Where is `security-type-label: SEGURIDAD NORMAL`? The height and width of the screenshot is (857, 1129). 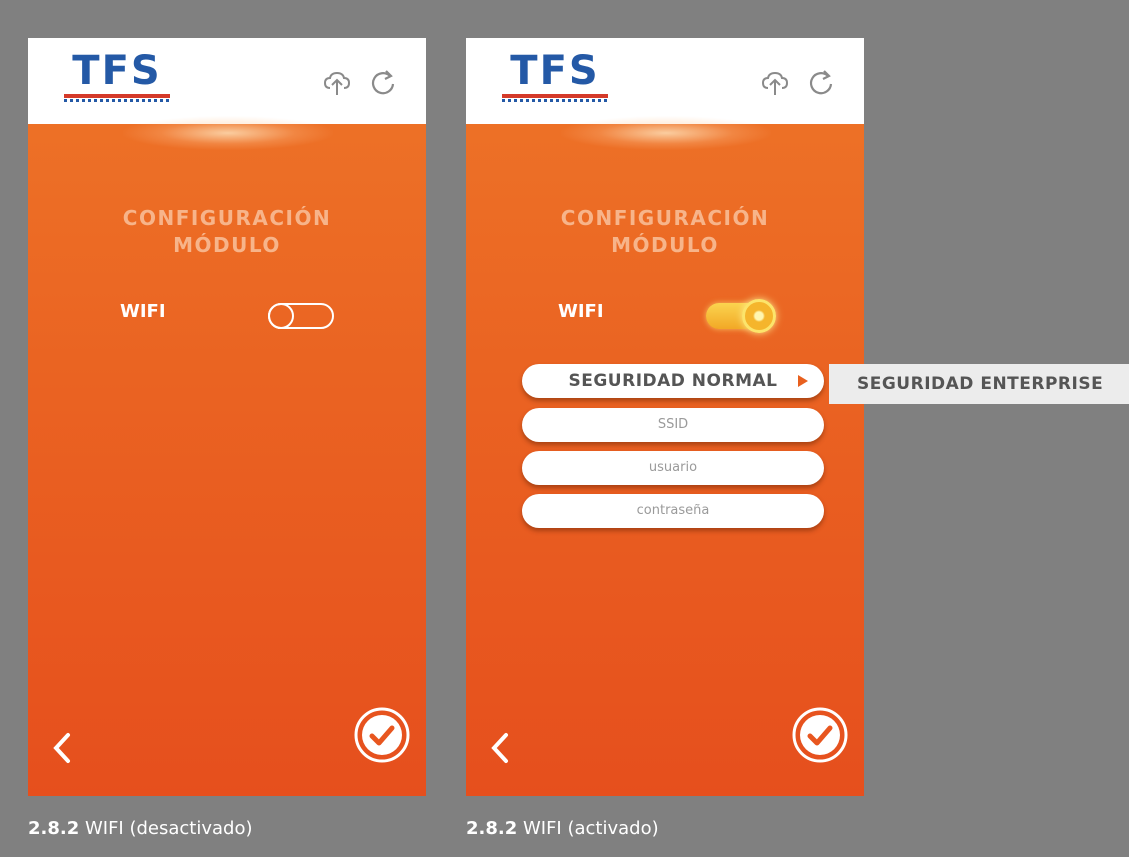
security-type-label: SEGURIDAD NORMAL is located at coordinates (673, 381).